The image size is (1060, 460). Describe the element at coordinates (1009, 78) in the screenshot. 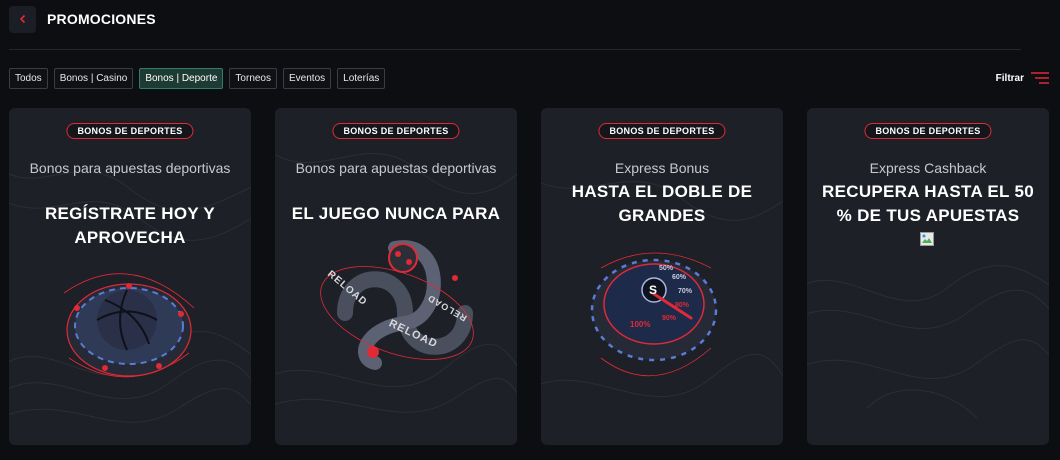

I see `filter-button-label: Filtrar` at that location.